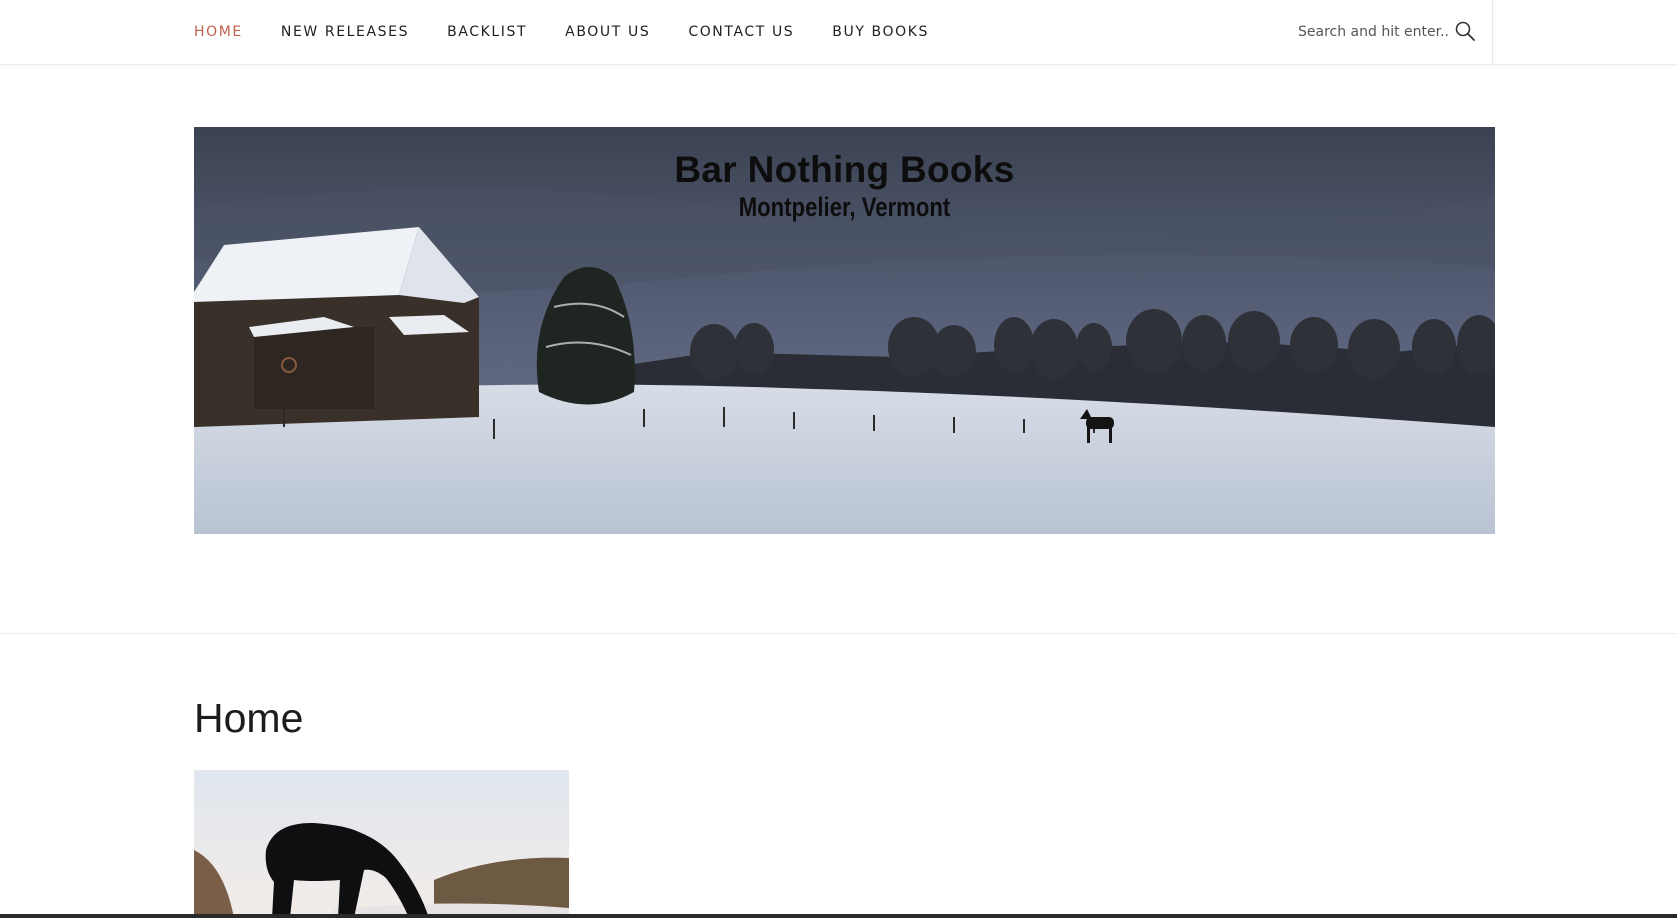  Describe the element at coordinates (607, 32) in the screenshot. I see `nav-item-about-us: ABOUT US` at that location.